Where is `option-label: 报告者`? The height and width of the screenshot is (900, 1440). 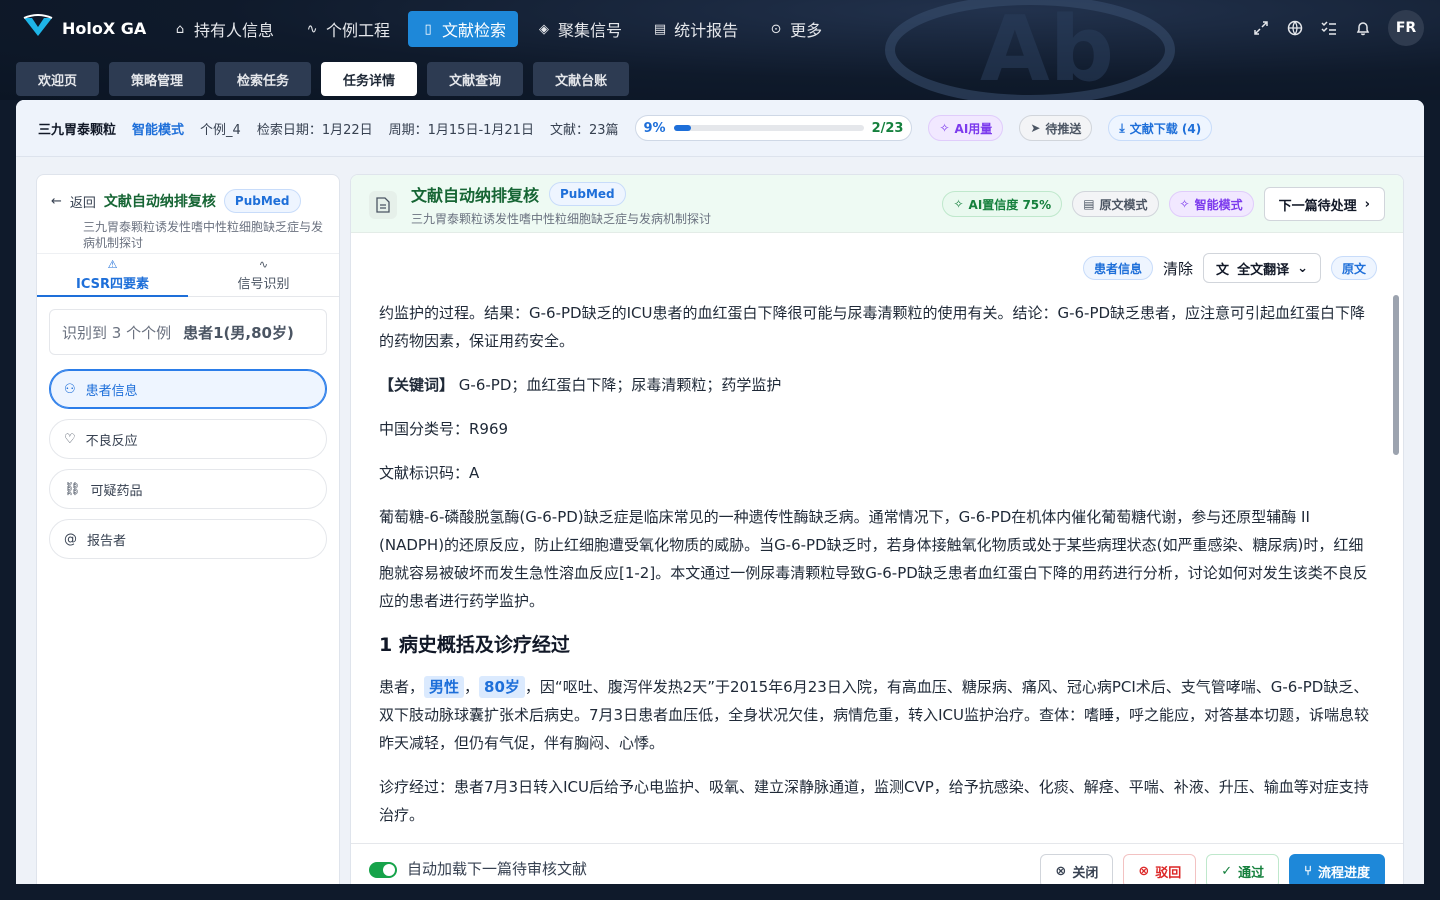 option-label: 报告者 is located at coordinates (107, 541).